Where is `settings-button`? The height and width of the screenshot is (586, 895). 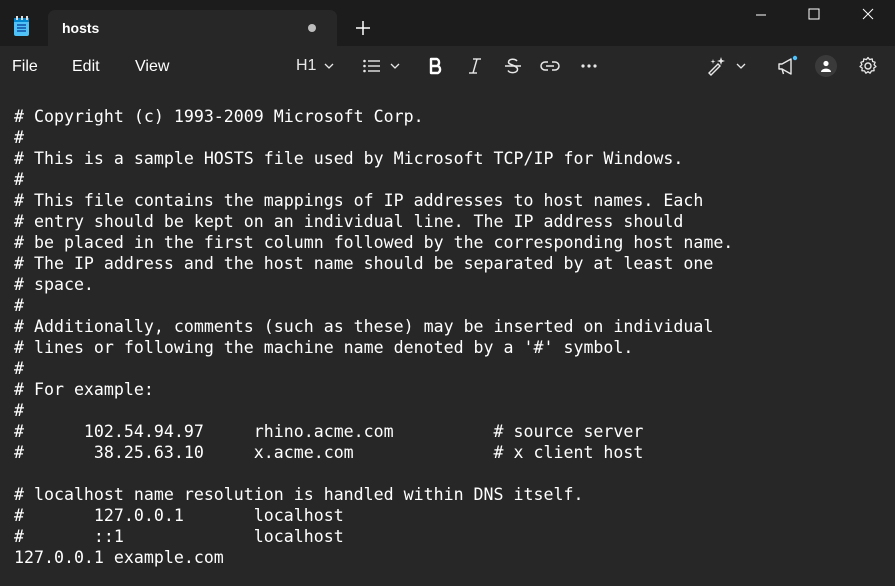 settings-button is located at coordinates (868, 66).